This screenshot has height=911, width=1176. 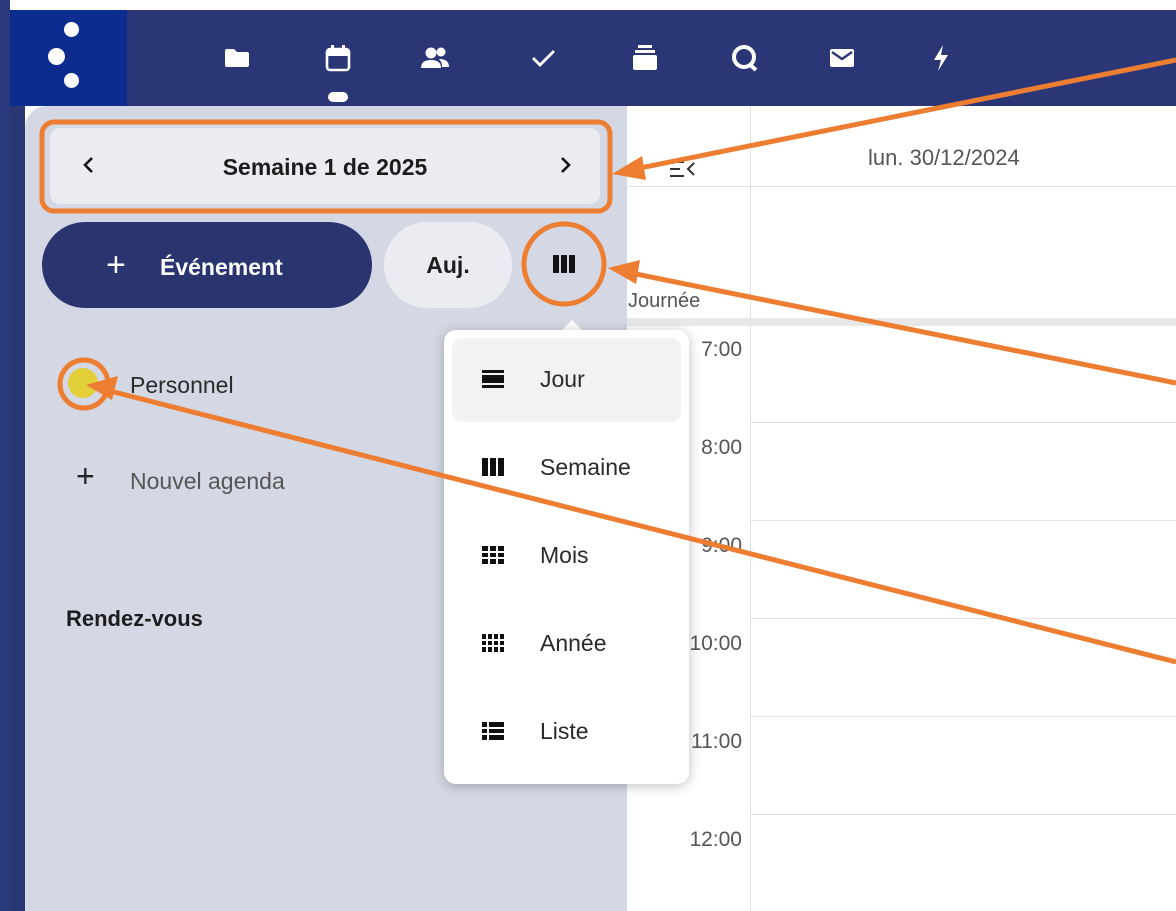 What do you see at coordinates (750, 508) in the screenshot?
I see `time-column-divider` at bounding box center [750, 508].